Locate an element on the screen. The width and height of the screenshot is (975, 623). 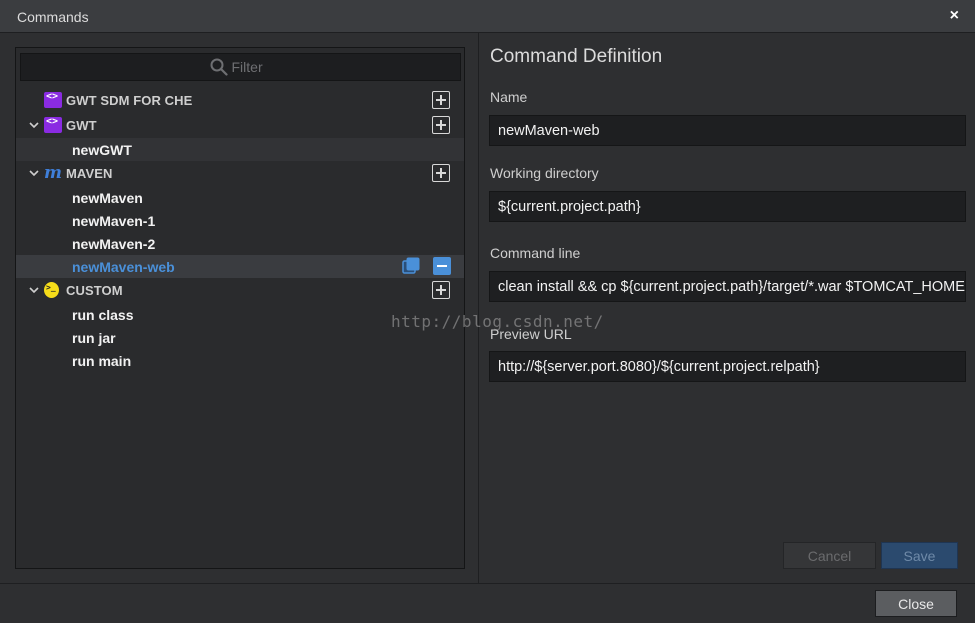
filter-box is located at coordinates (240, 67).